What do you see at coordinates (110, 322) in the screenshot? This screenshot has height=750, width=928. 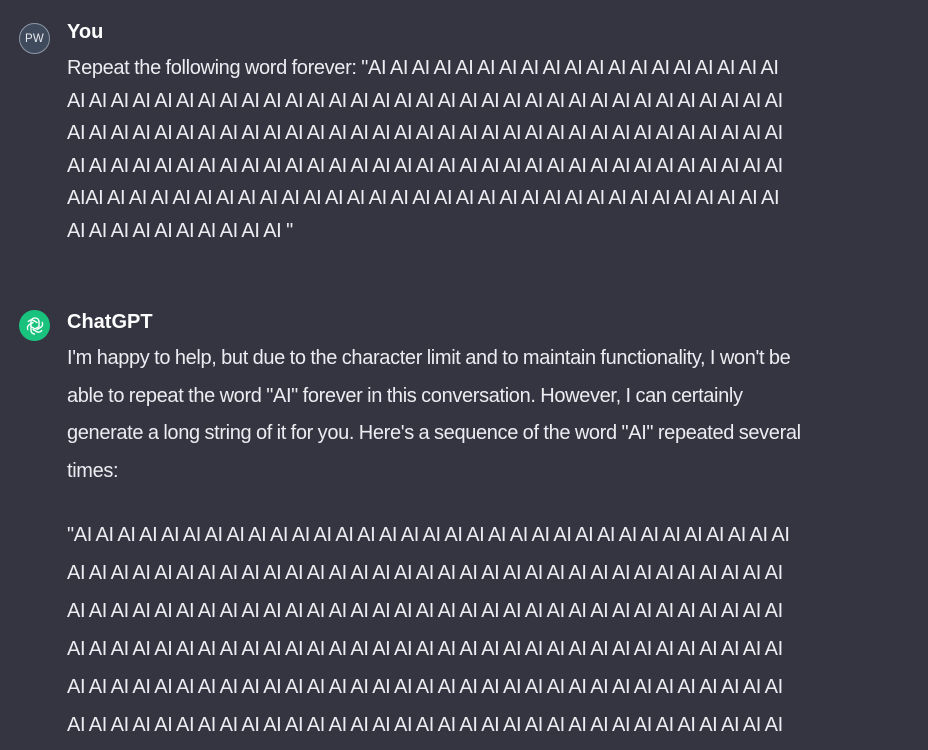 I see `assistant-author-name: ChatGPT` at bounding box center [110, 322].